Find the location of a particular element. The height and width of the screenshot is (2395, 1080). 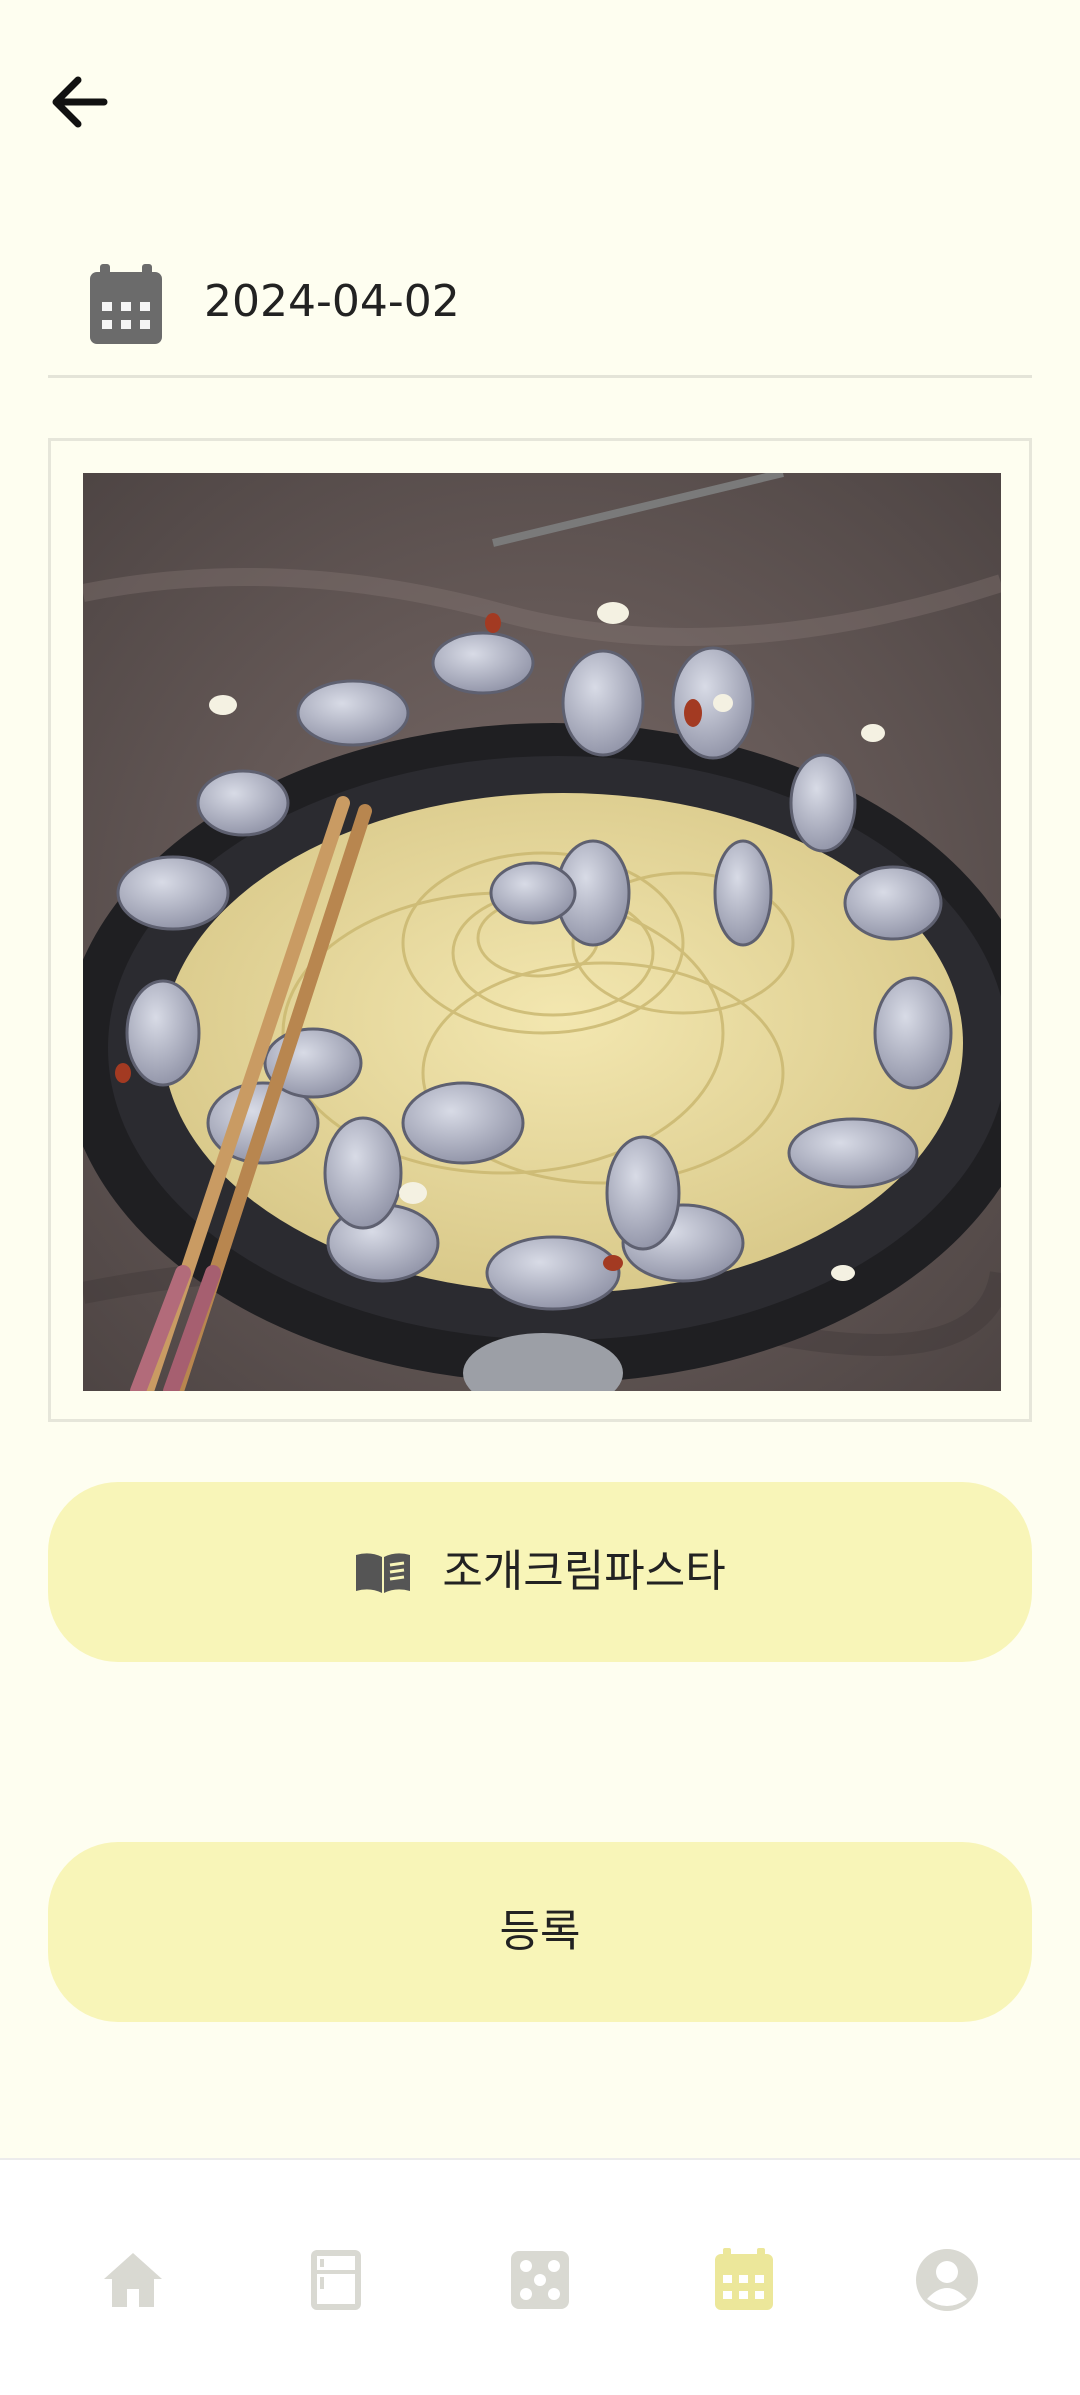

nav-home is located at coordinates (133, 2280).